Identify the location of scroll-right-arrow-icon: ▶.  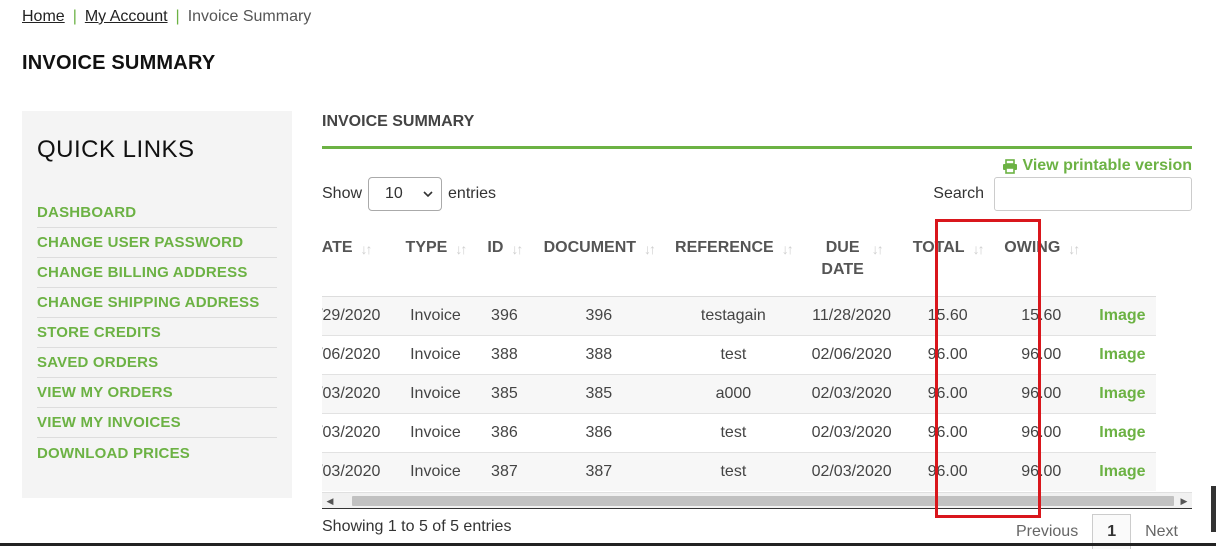
(1184, 501).